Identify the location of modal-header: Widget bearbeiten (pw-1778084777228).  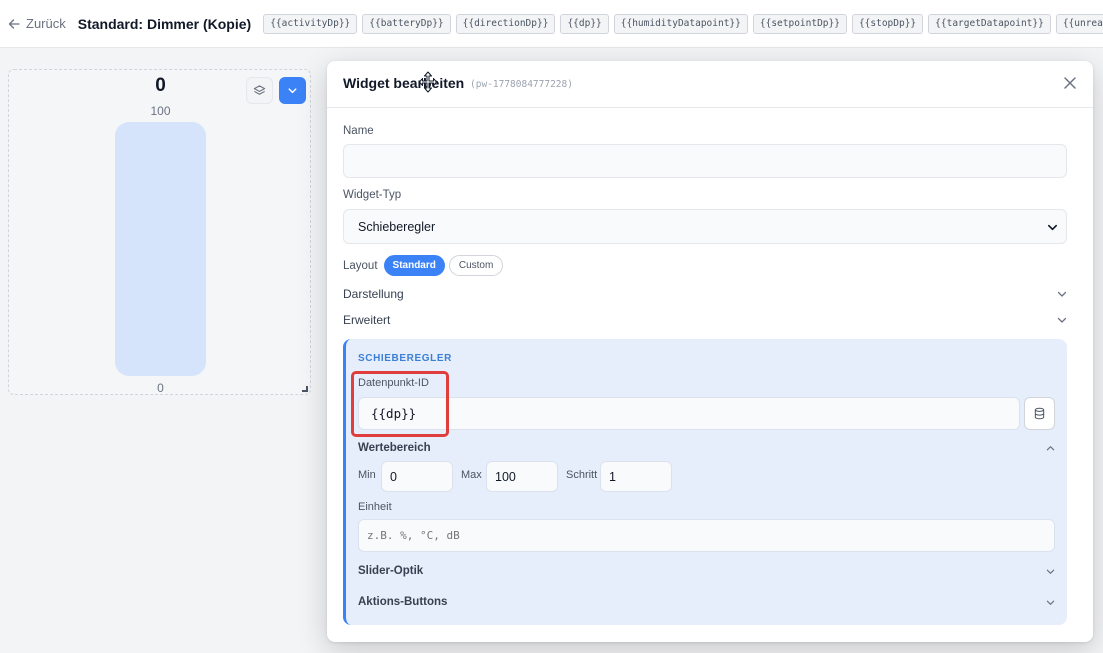
(710, 84).